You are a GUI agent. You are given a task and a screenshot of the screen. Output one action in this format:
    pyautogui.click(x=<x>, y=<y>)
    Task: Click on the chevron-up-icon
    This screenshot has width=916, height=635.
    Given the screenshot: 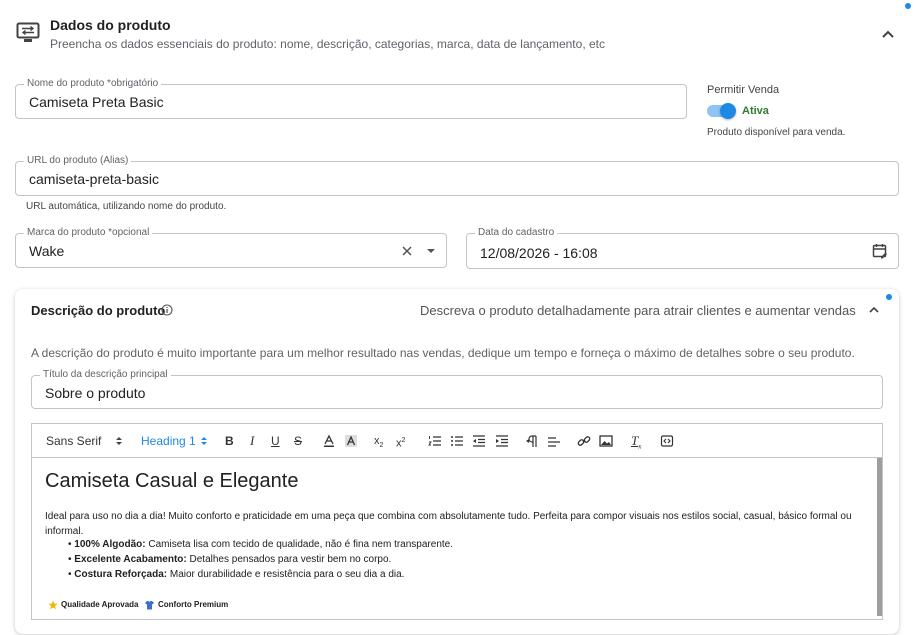 What is the action you would take?
    pyautogui.click(x=888, y=34)
    